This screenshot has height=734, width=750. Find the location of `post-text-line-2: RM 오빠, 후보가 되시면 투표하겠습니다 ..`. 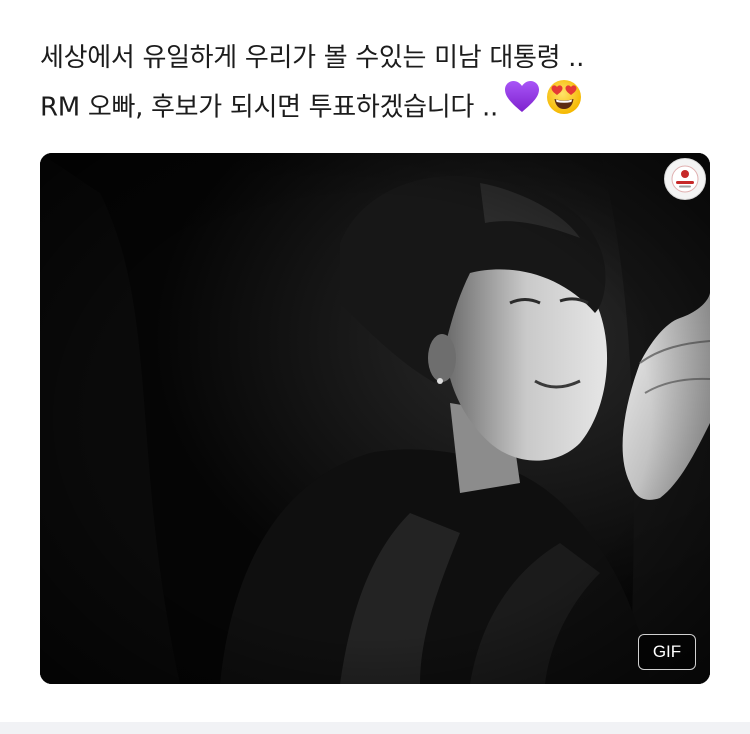

post-text-line-2: RM 오빠, 후보가 되시면 투표하겠습니다 .. is located at coordinates (380, 106).